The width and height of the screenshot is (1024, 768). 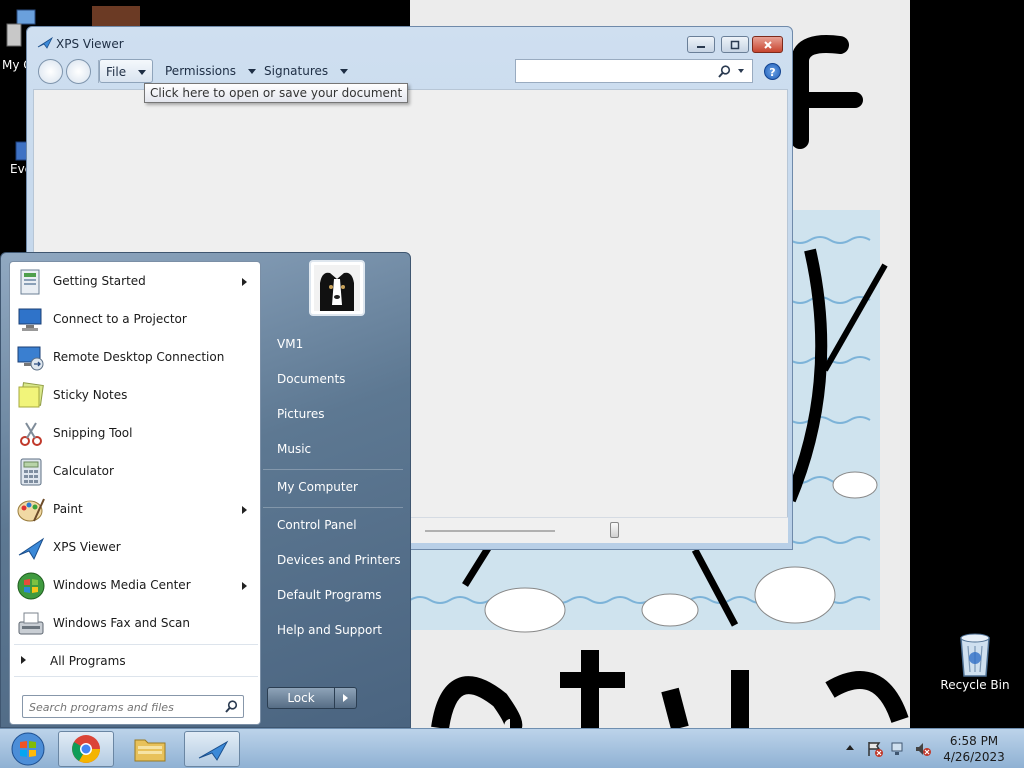 I want to click on search-programs-input, so click(x=121, y=707).